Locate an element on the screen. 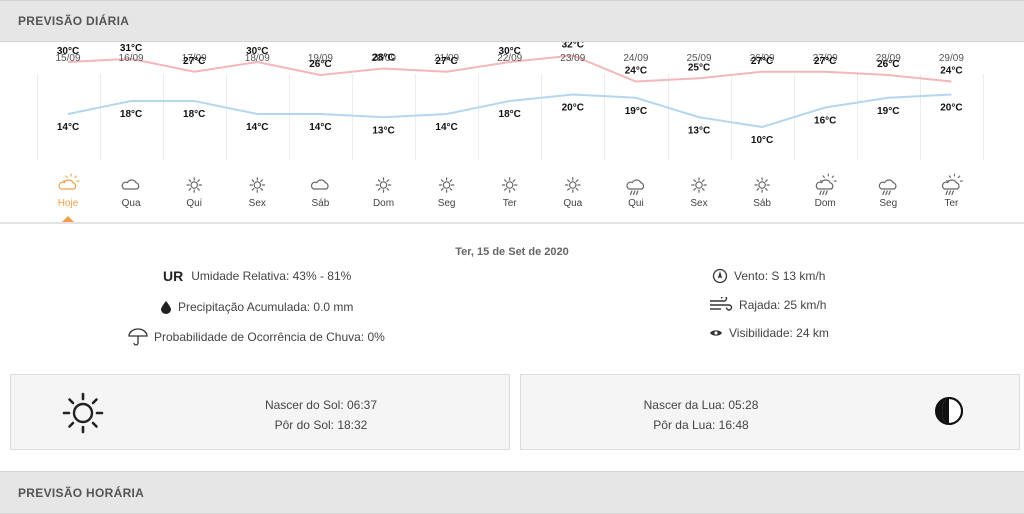 This screenshot has height=514, width=1024. raindrop-icon is located at coordinates (166, 307).